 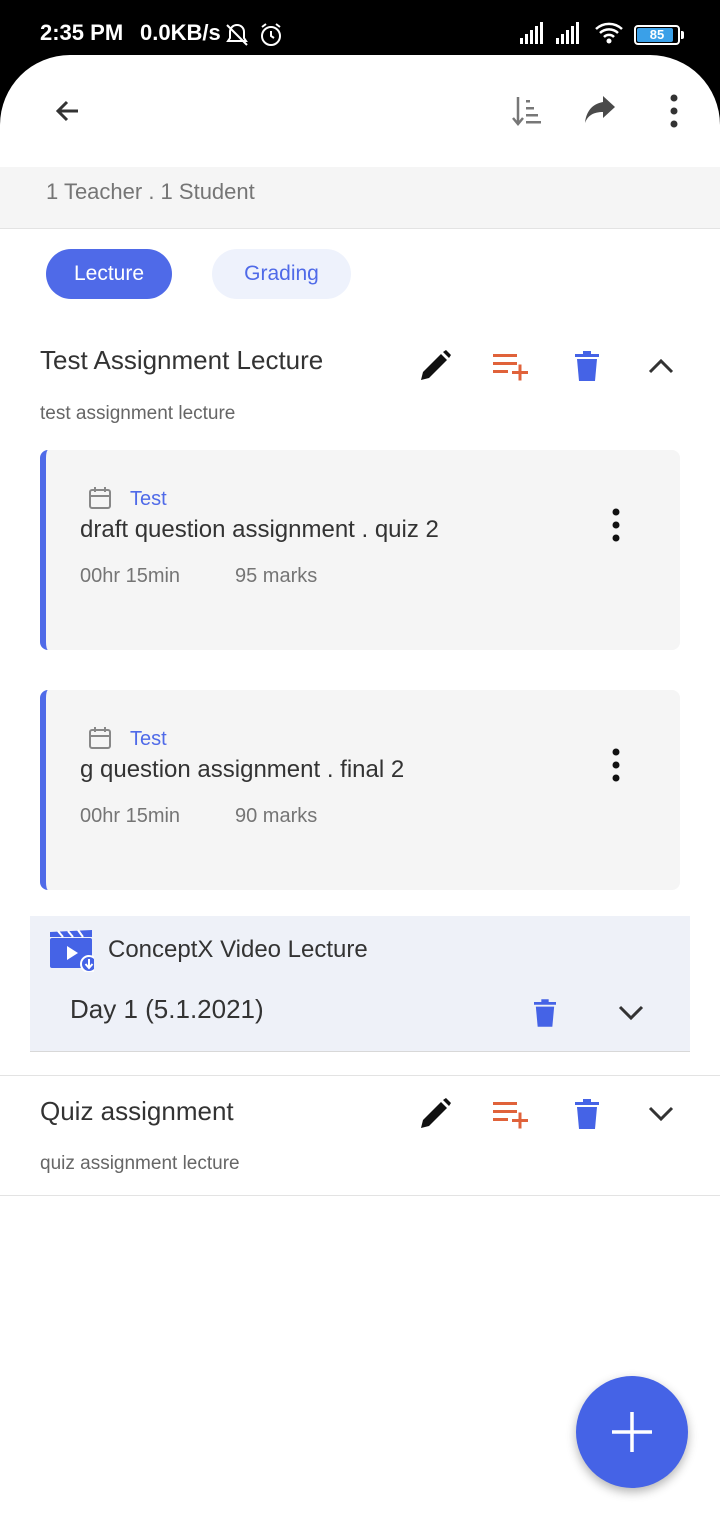 What do you see at coordinates (150, 191) in the screenshot?
I see `members-count: 1 Teacher . 1 Student` at bounding box center [150, 191].